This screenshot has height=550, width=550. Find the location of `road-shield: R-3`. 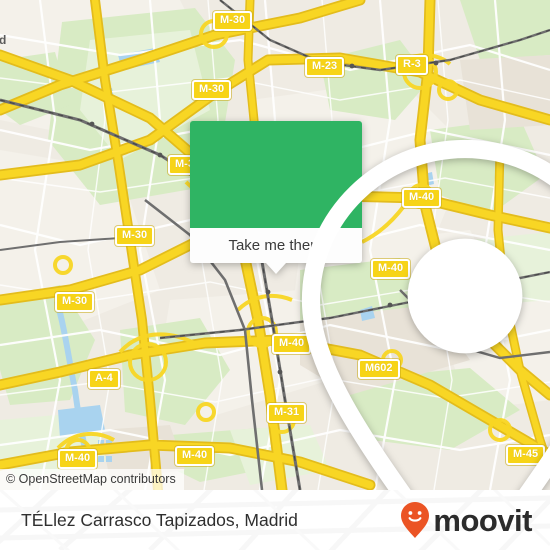

road-shield: R-3 is located at coordinates (412, 65).